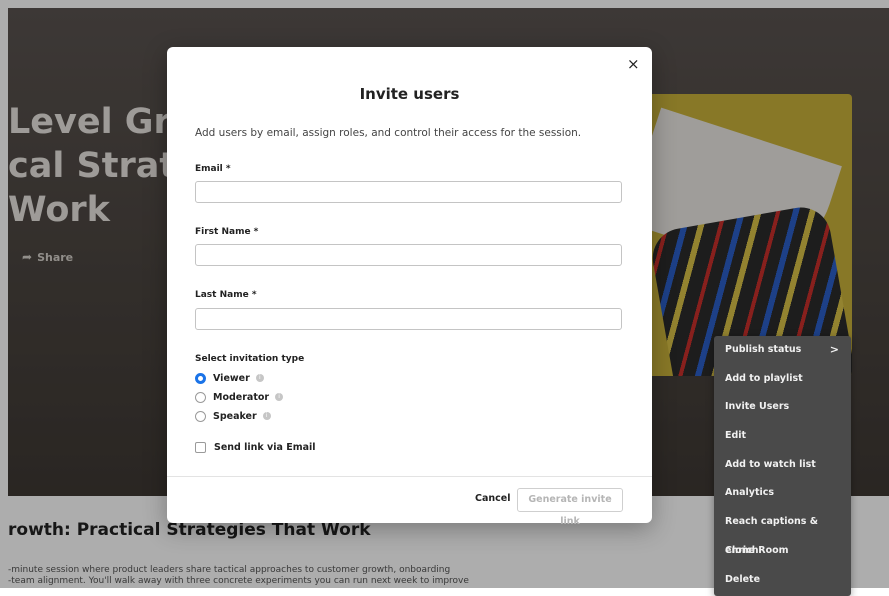 Image resolution: width=889 pixels, height=596 pixels. I want to click on radio-speaker, so click(200, 416).